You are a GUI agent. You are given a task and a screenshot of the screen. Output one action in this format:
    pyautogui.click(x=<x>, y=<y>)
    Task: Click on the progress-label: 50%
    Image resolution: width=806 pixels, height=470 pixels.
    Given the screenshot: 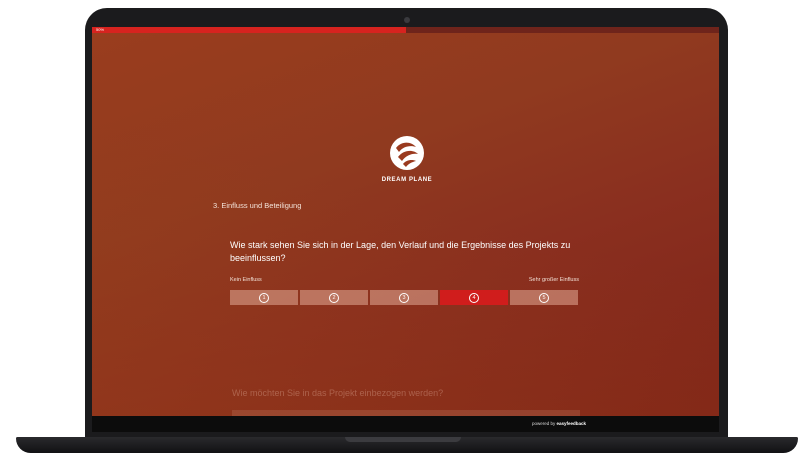 What is the action you would take?
    pyautogui.click(x=100, y=29)
    